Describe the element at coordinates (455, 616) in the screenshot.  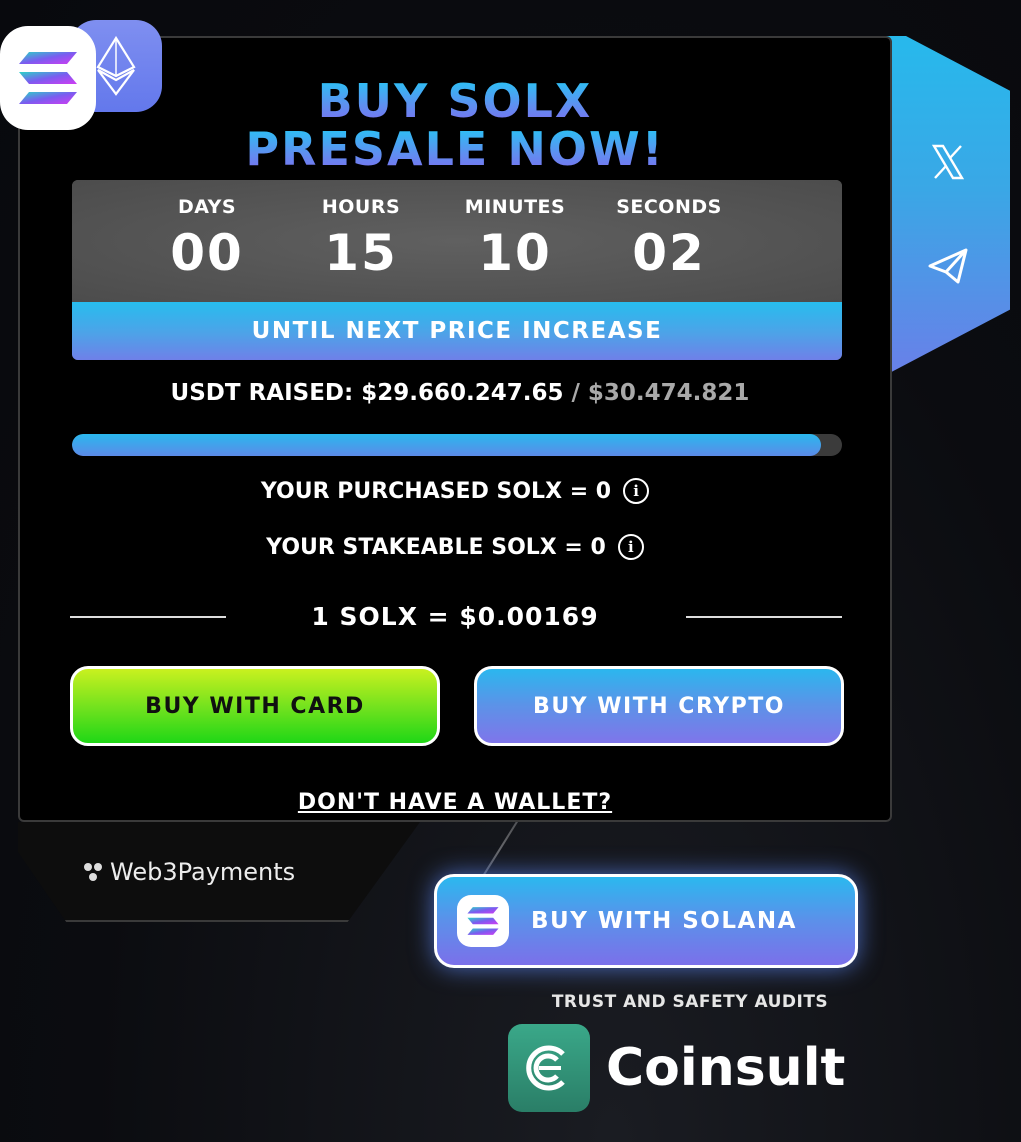
I see `price-row: 1 SOLX = $0.00169` at that location.